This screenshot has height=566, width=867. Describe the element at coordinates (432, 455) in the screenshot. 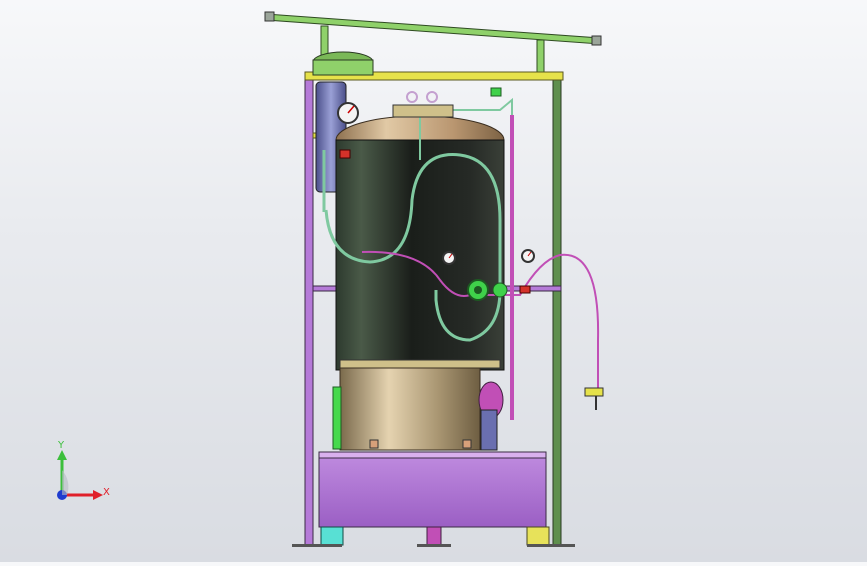

I see `base-skid-top` at that location.